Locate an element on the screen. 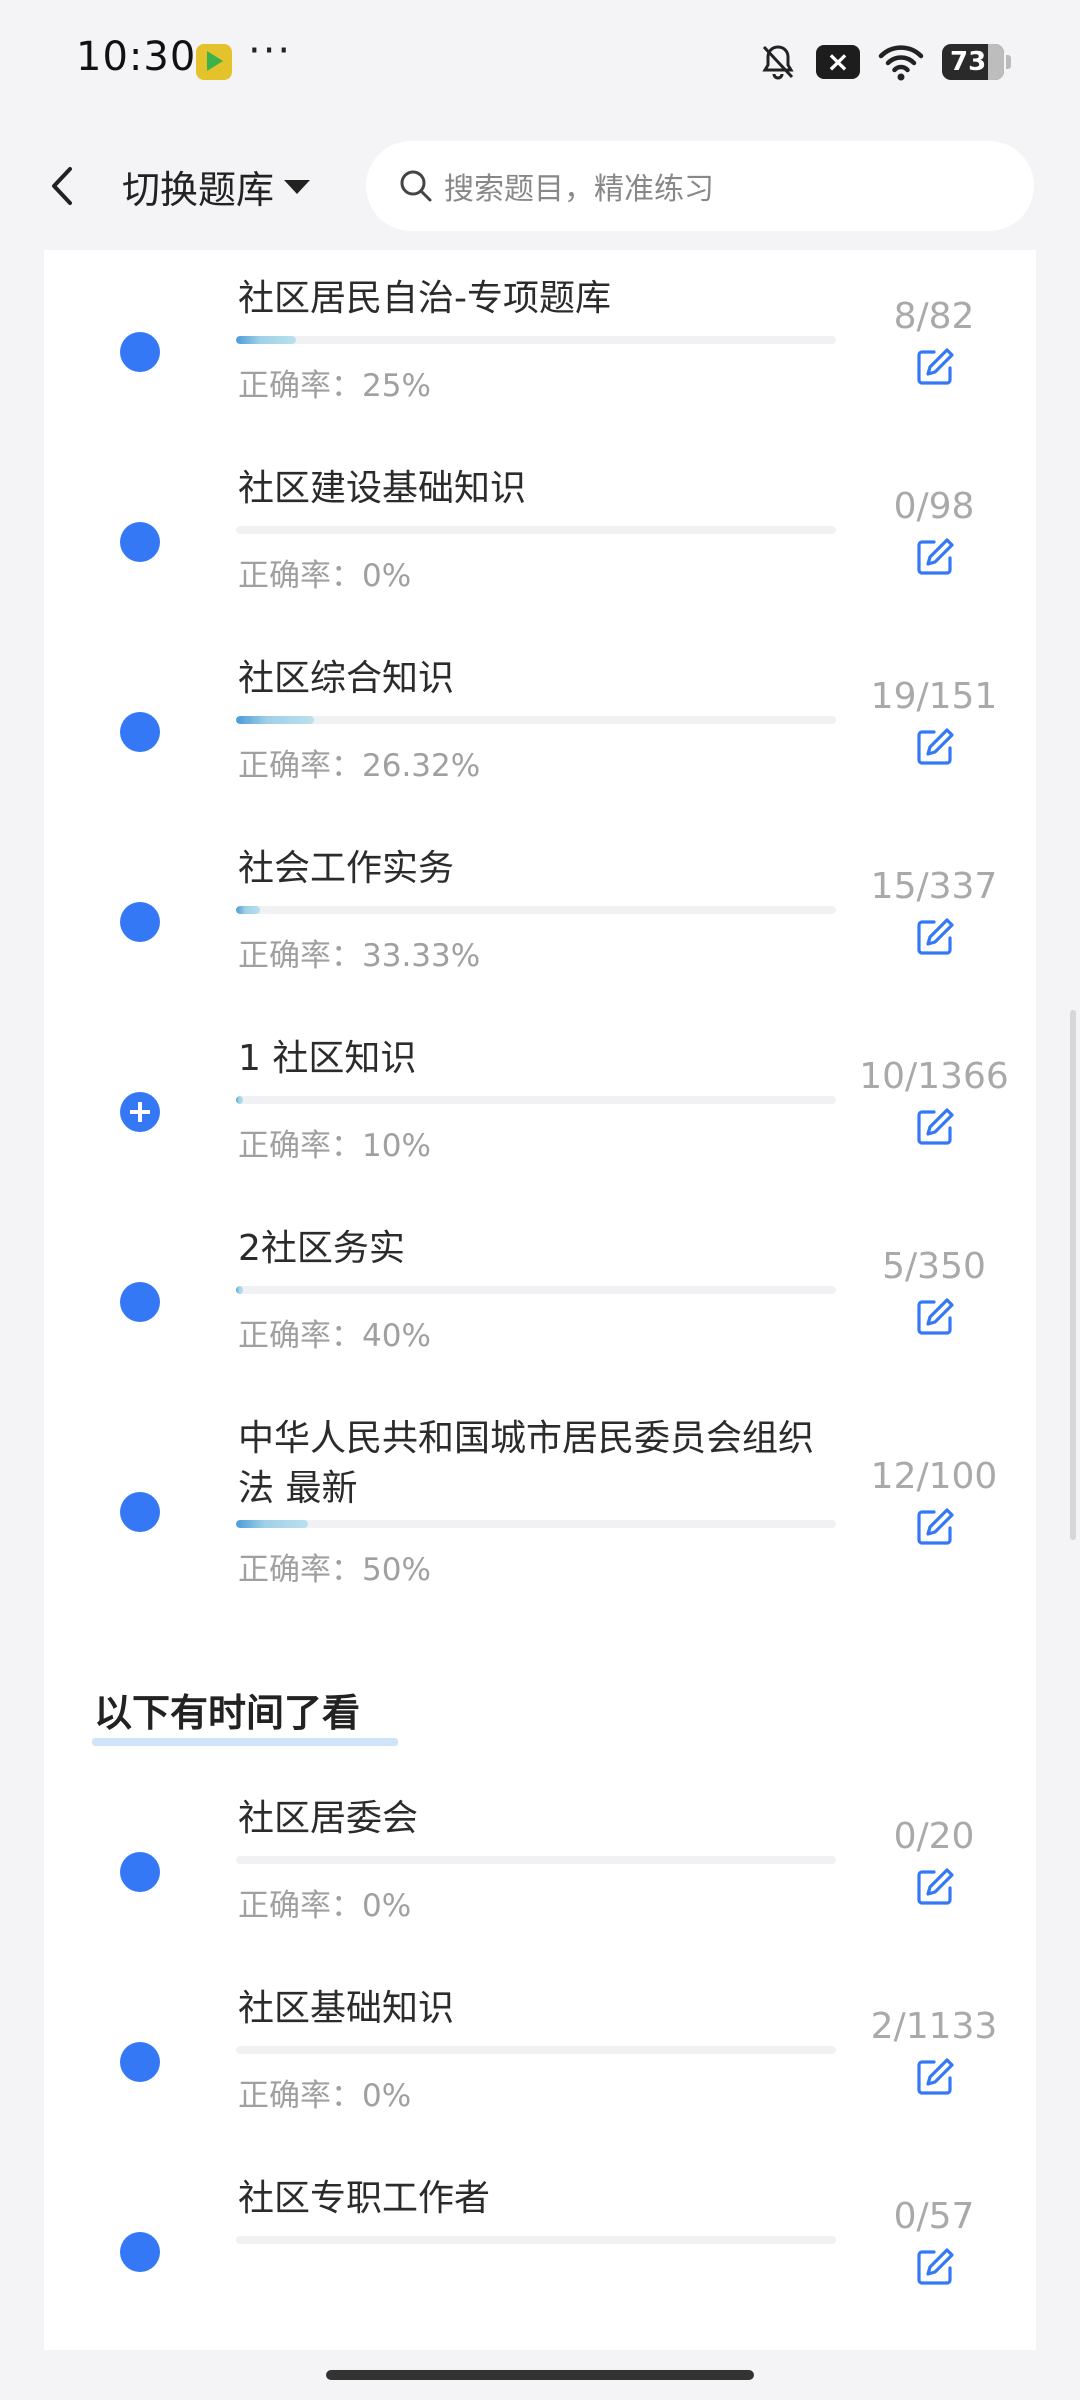 The image size is (1080, 2400). close-notification-icon: × is located at coordinates (838, 62).